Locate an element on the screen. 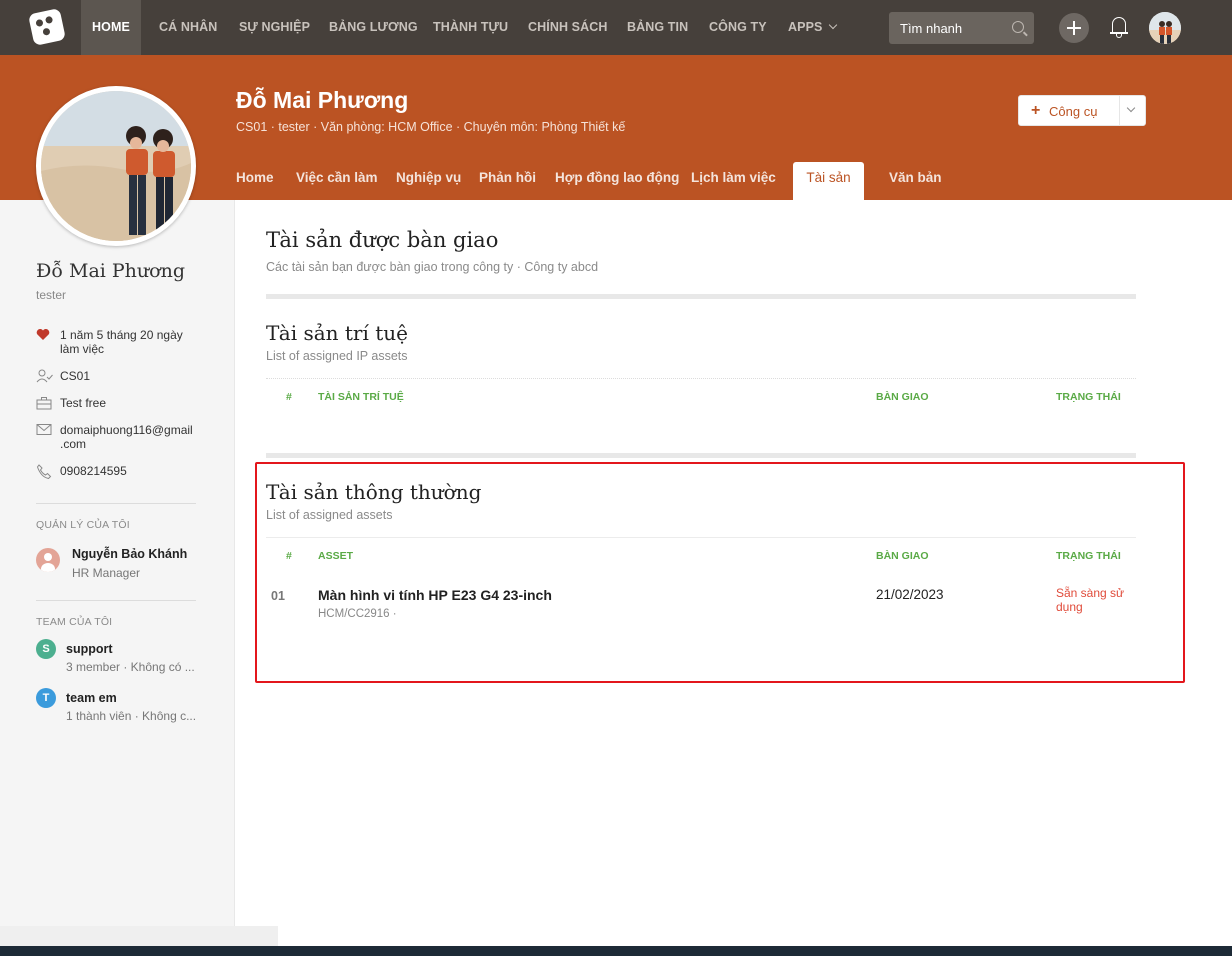 The width and height of the screenshot is (1232, 956). user-avatar is located at coordinates (1165, 28).